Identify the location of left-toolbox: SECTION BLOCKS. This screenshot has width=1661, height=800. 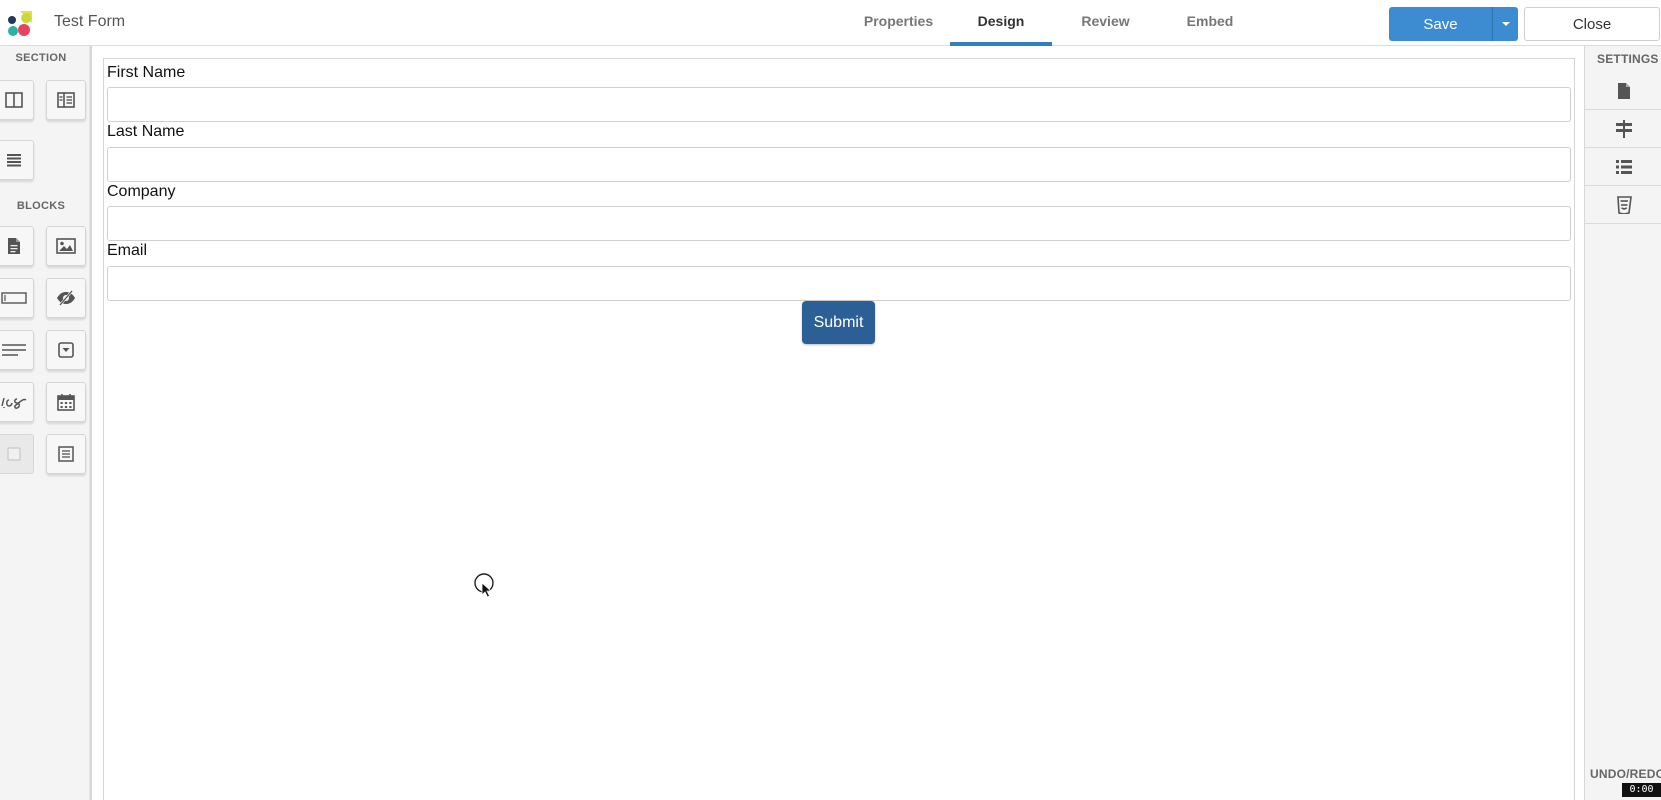
(46, 423).